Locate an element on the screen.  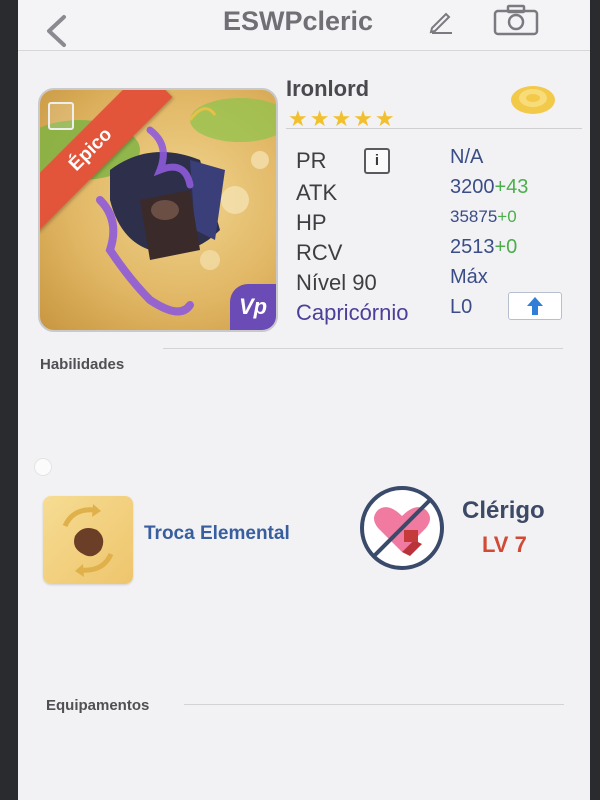
pencil-icon is located at coordinates (441, 21).